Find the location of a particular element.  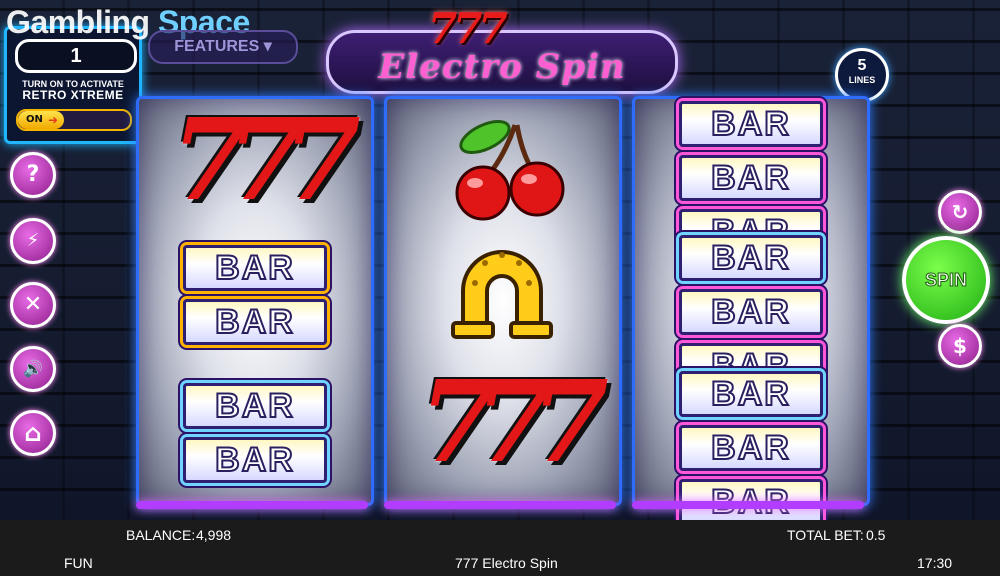

horseshoe-icon is located at coordinates (502, 294).